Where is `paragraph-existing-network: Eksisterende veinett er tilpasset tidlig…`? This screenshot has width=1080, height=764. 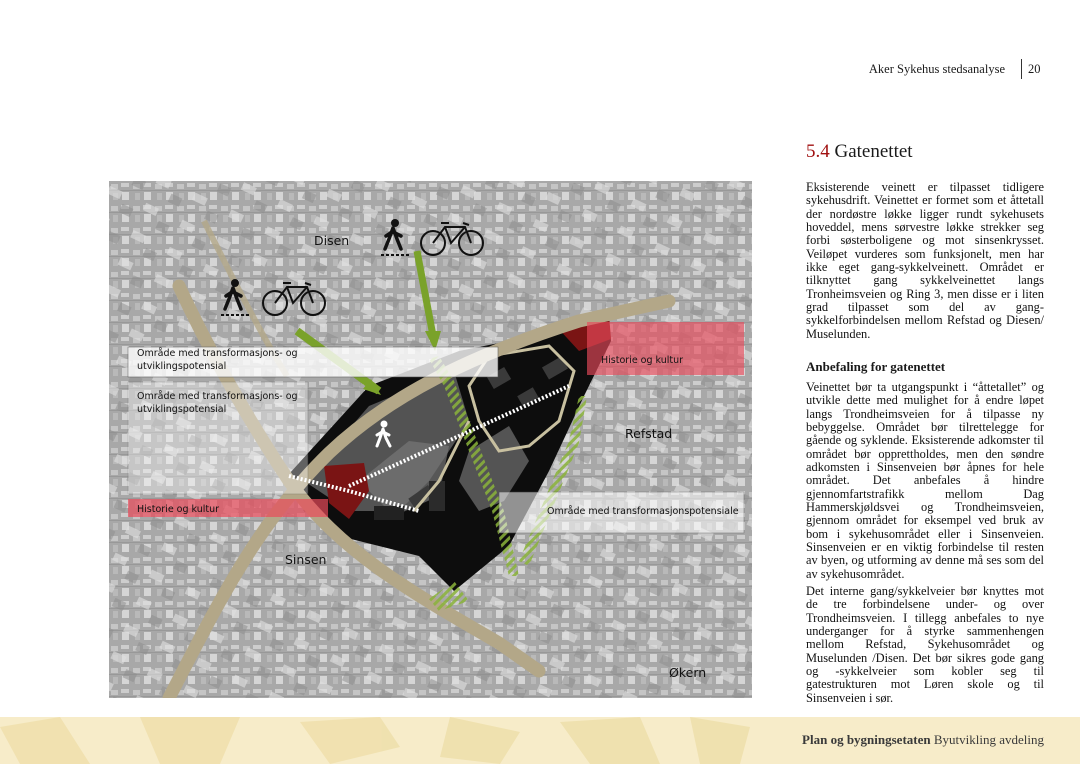
paragraph-existing-network: Eksisterende veinett er tilpasset tidlig… is located at coordinates (925, 260).